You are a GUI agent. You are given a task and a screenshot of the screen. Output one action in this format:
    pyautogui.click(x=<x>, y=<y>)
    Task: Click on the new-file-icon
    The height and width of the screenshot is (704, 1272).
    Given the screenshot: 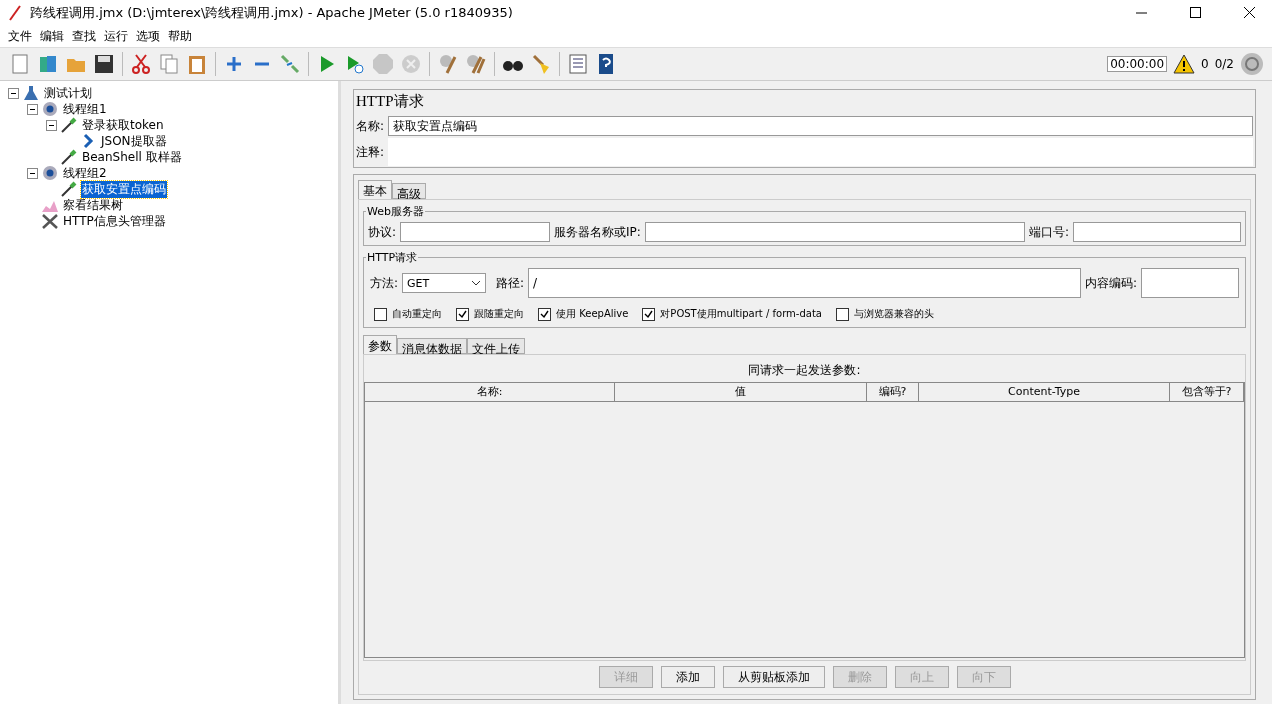 What is the action you would take?
    pyautogui.click(x=20, y=64)
    